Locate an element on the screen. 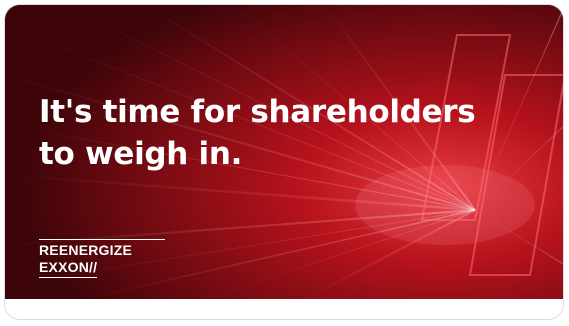 The height and width of the screenshot is (326, 569). logo-line-2: EXXON// is located at coordinates (68, 268).